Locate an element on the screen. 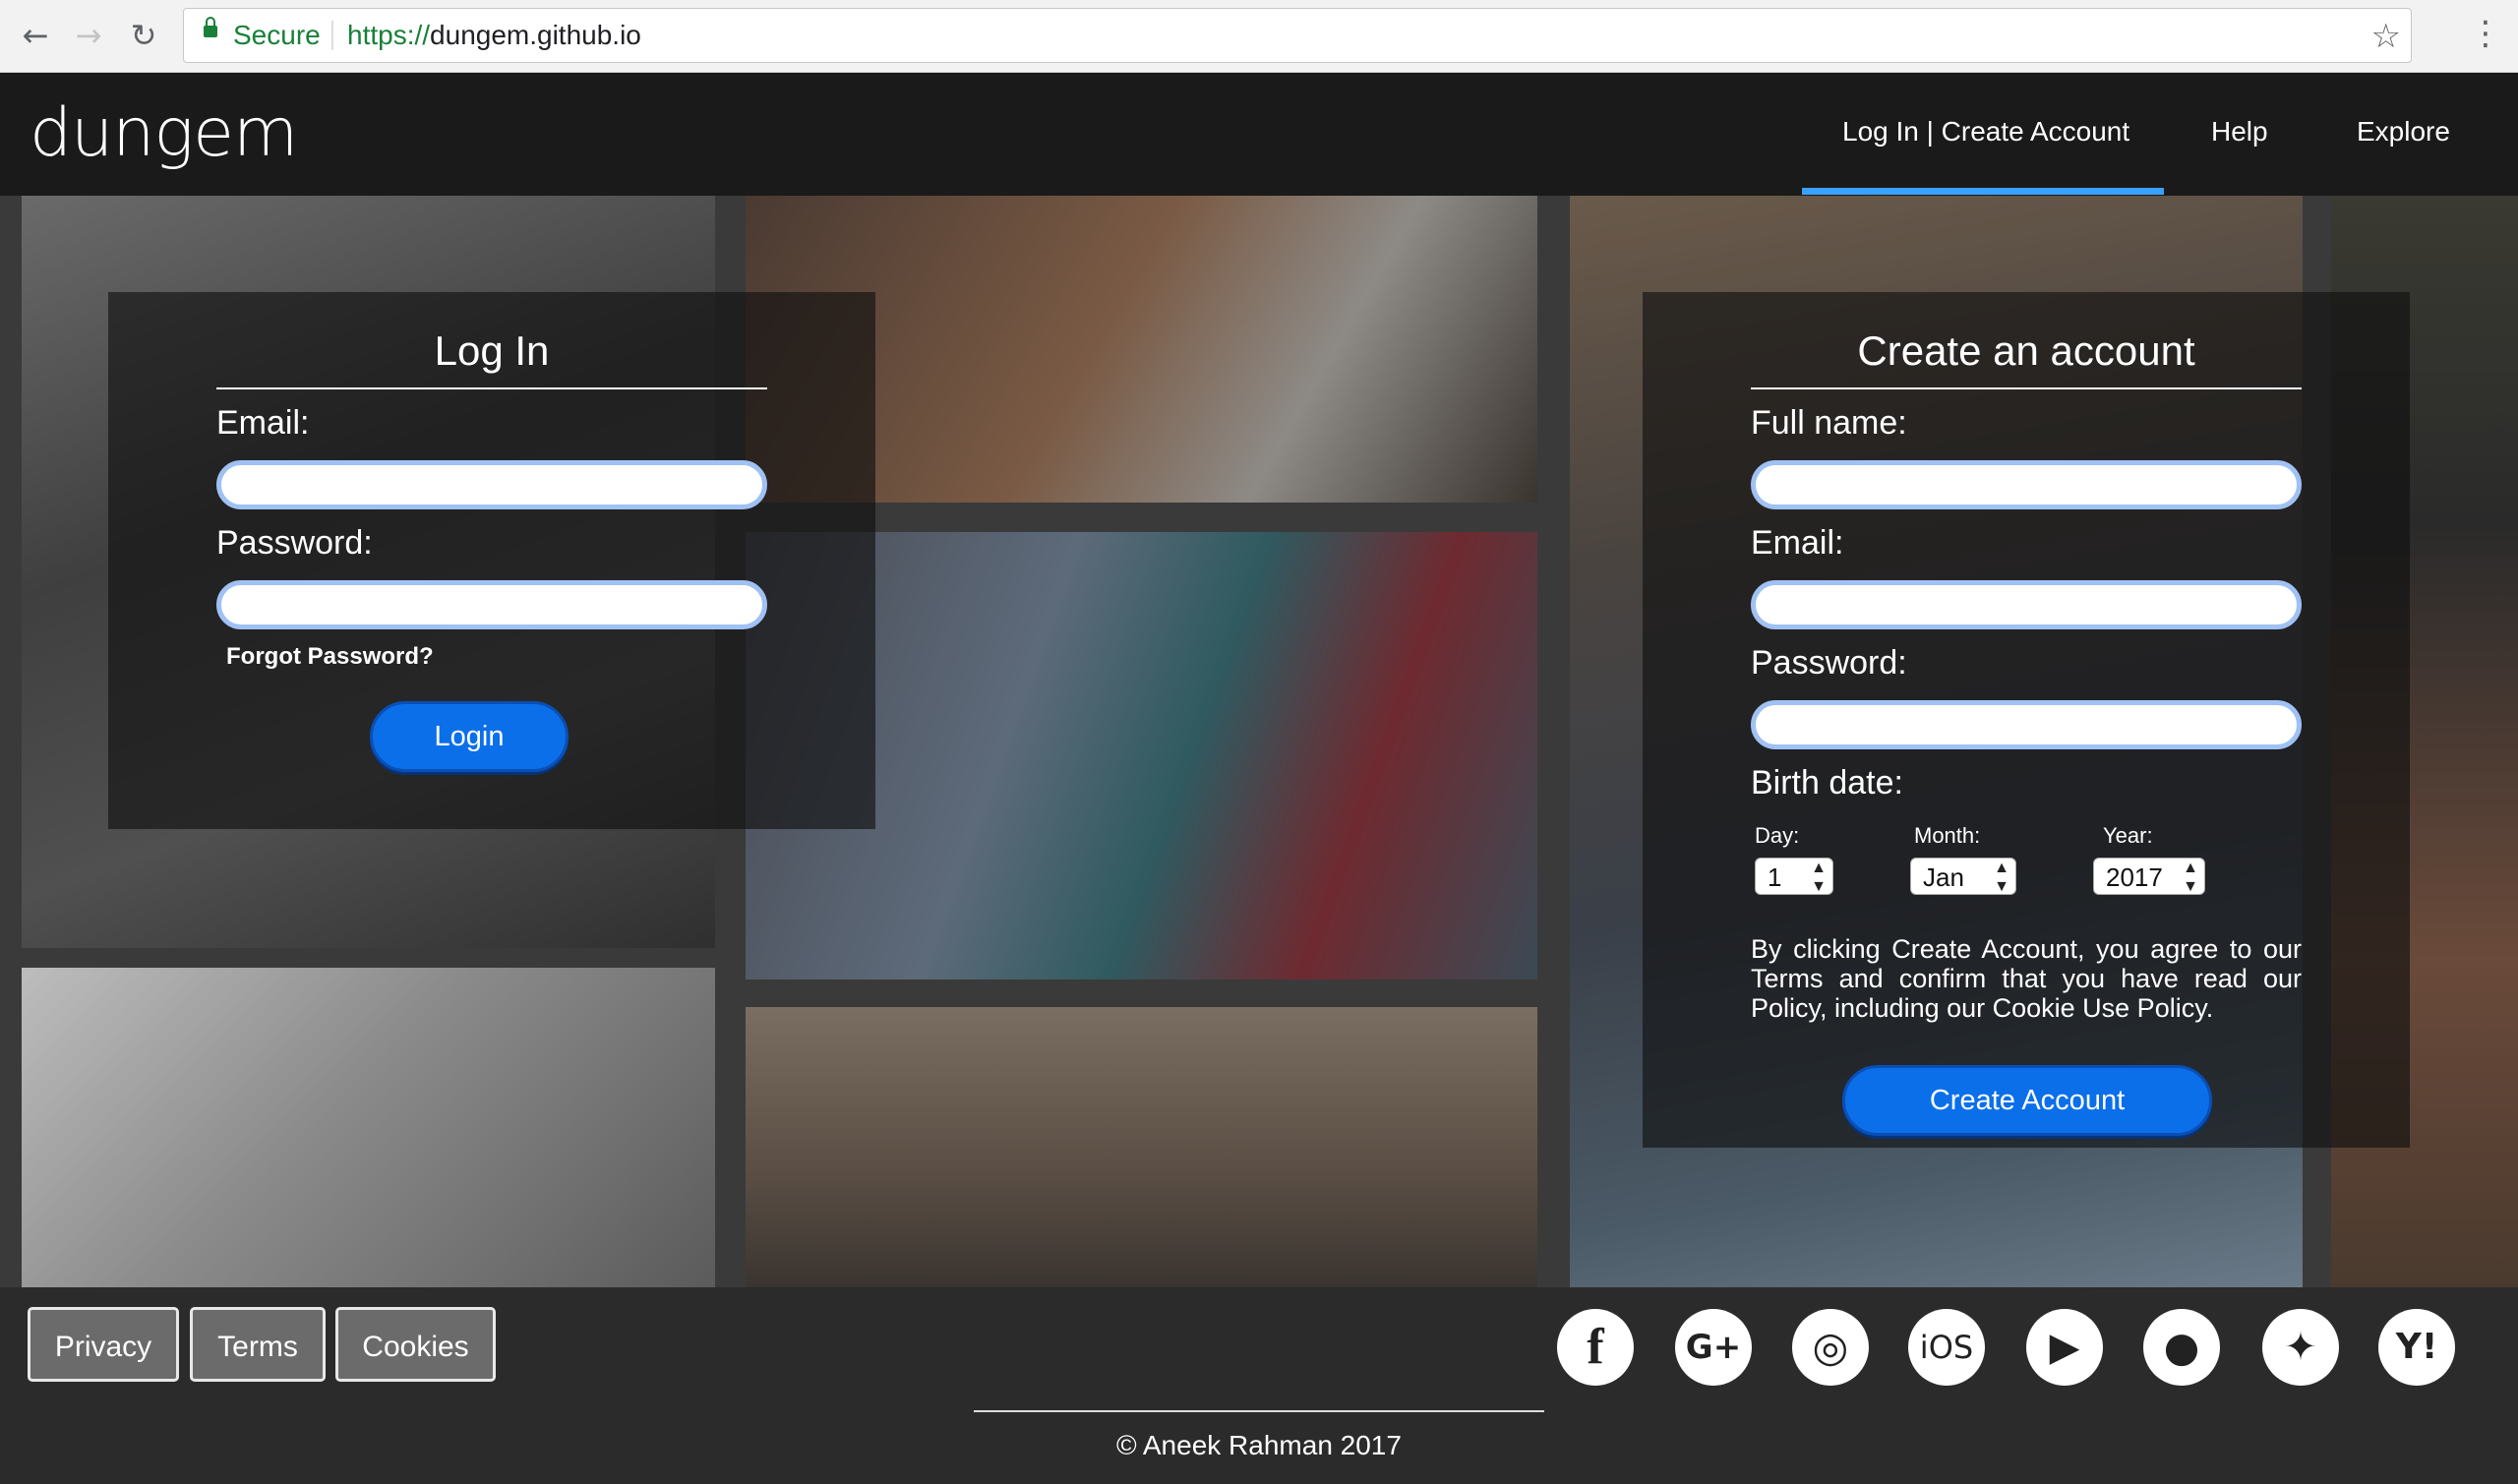 Image resolution: width=2518 pixels, height=1484 pixels. day-select: 1 ▲ ▼ is located at coordinates (1794, 877).